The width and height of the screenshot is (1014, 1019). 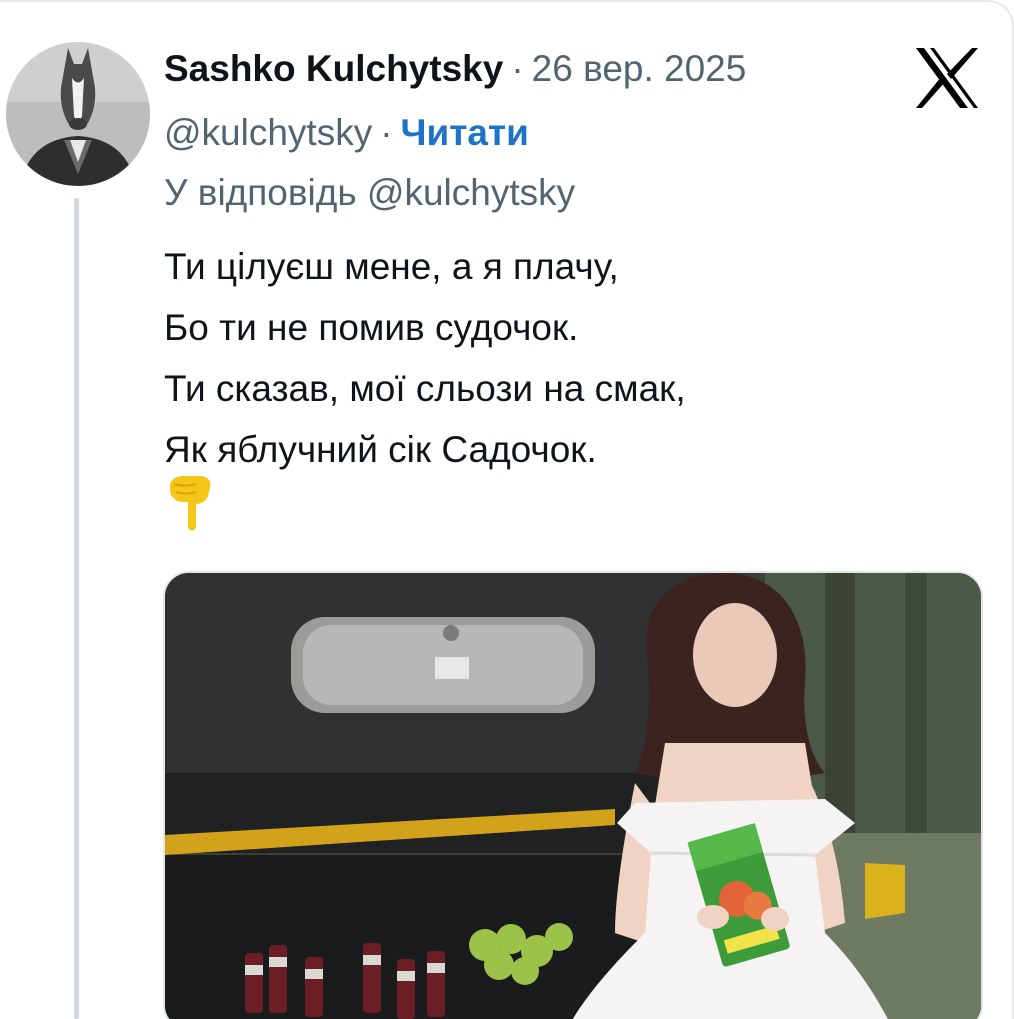 I want to click on avatar-image, so click(x=78, y=114).